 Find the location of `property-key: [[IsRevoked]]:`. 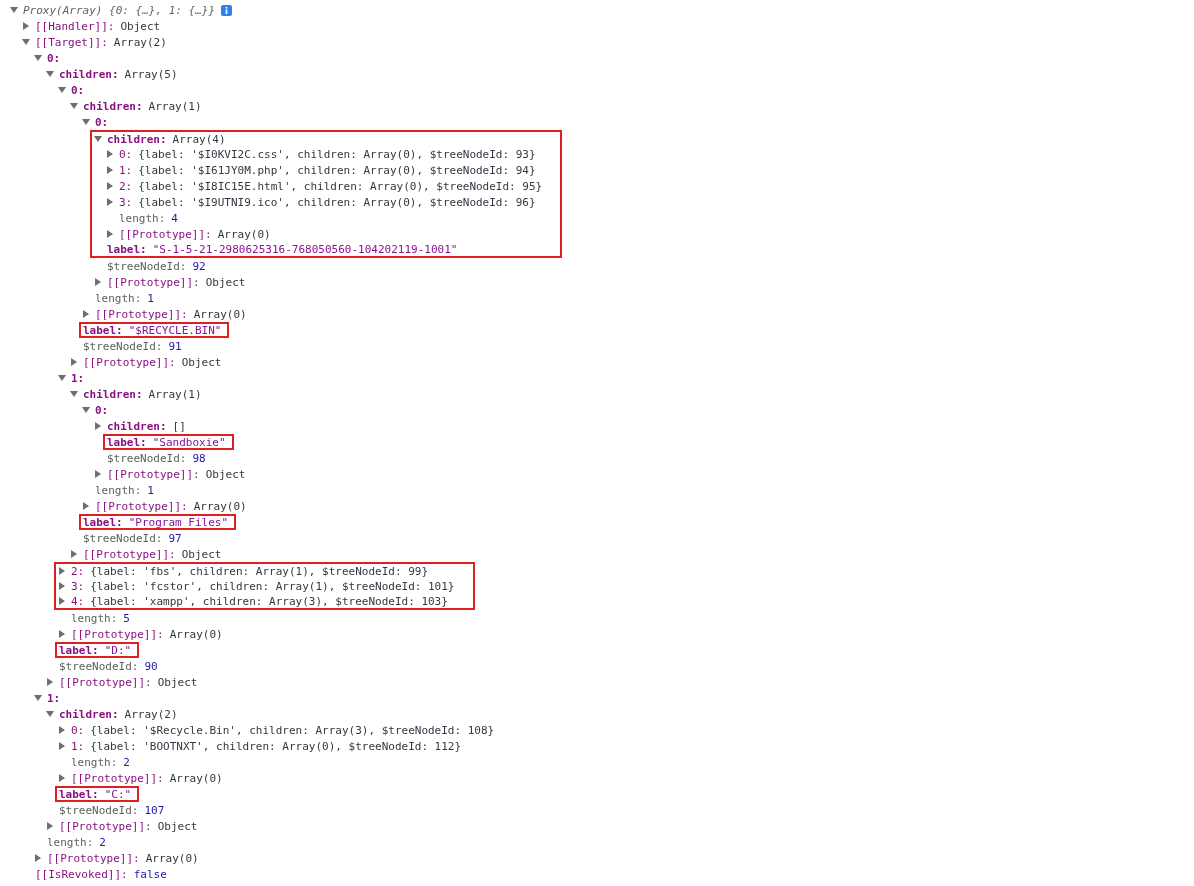

property-key: [[IsRevoked]]: is located at coordinates (81, 874).